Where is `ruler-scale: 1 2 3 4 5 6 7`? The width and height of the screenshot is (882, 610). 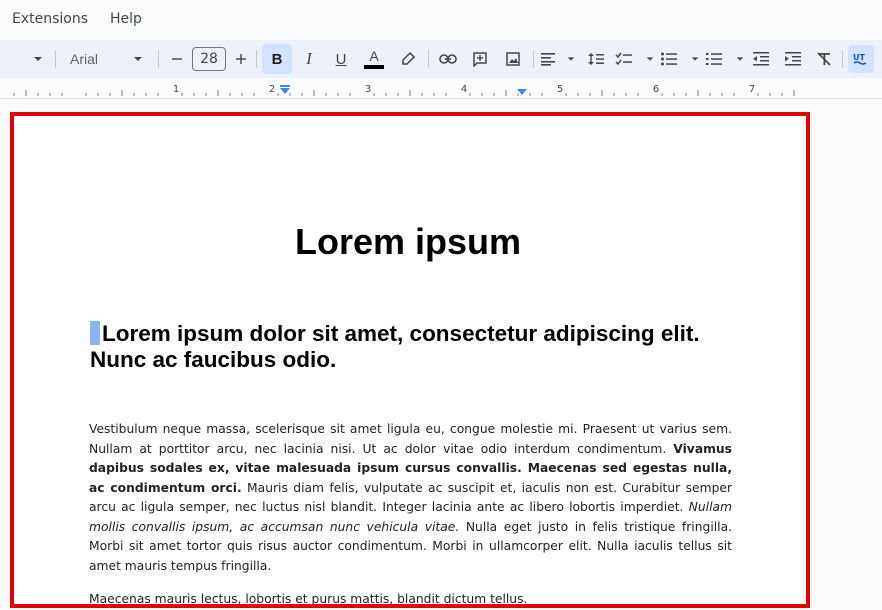 ruler-scale: 1 2 3 4 5 6 7 is located at coordinates (404, 90).